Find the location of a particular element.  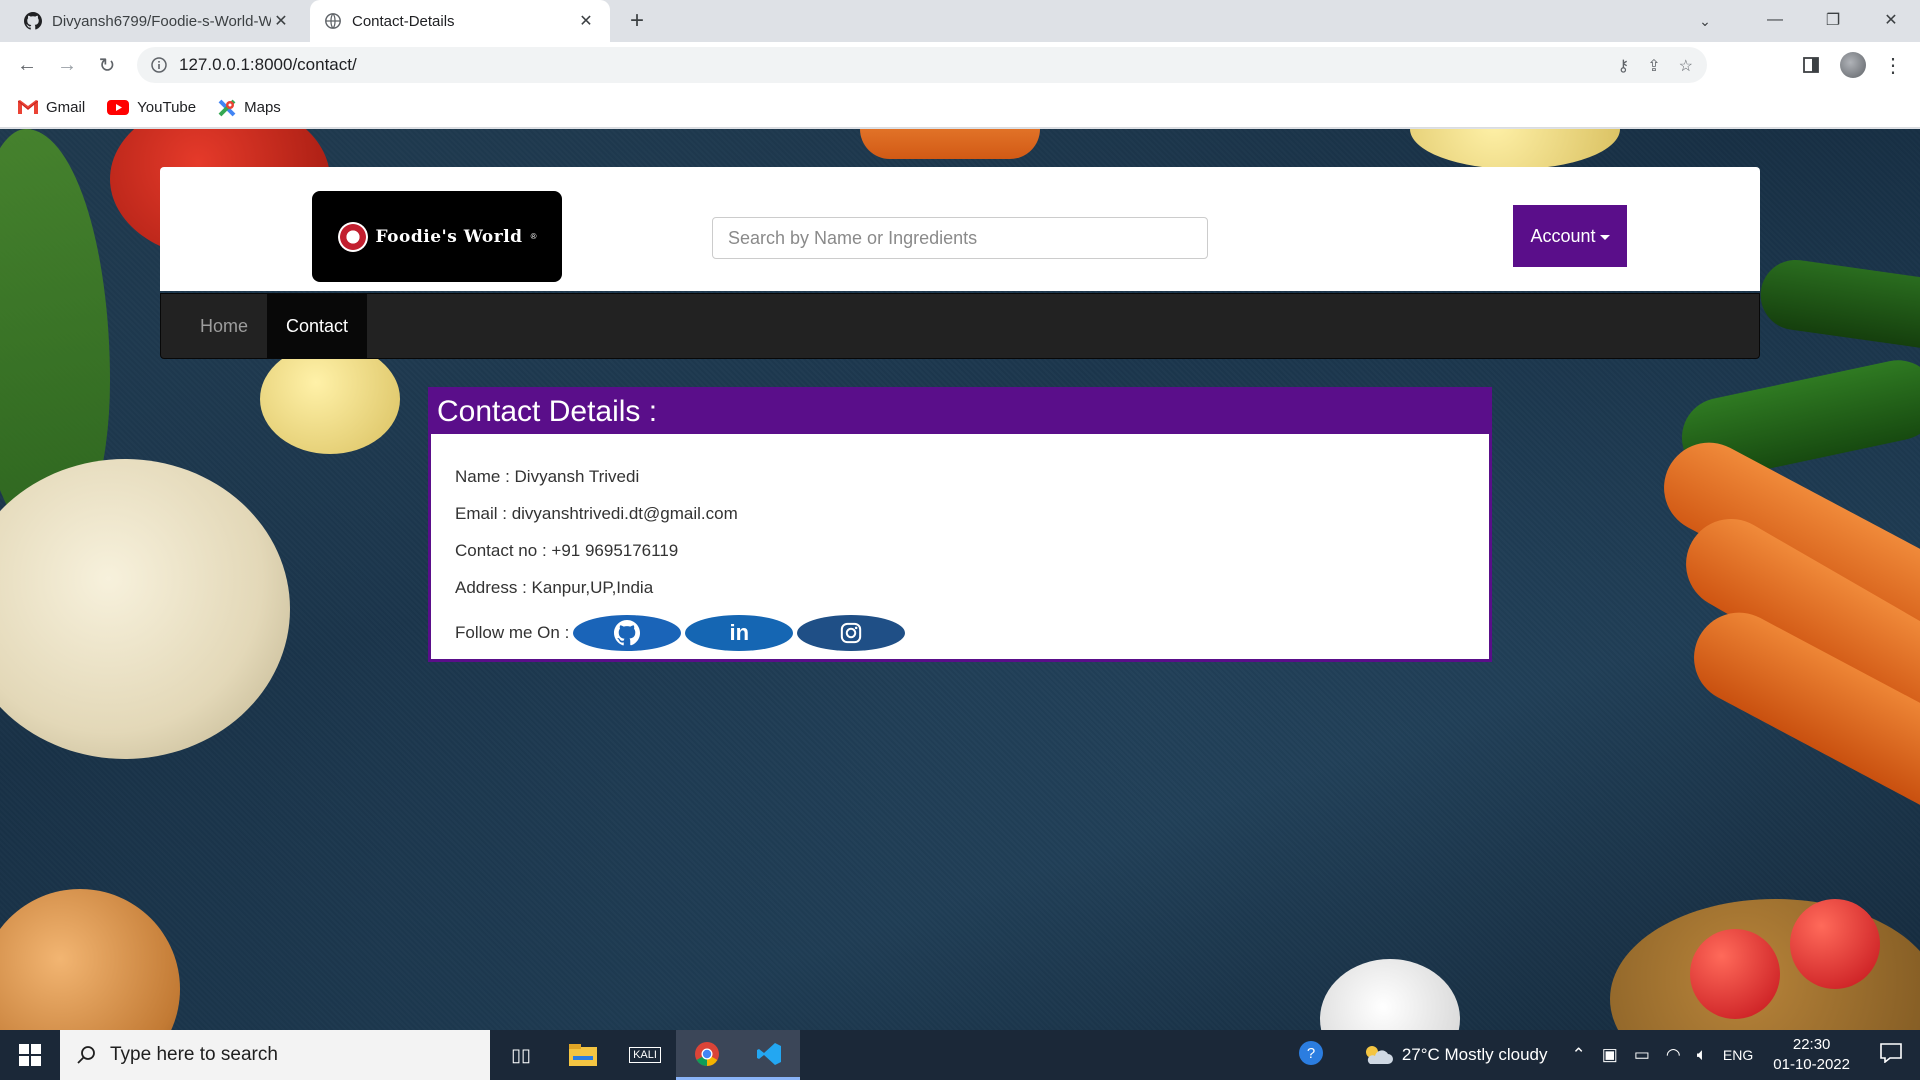

menu-icon: ⋮ is located at coordinates (1893, 65).